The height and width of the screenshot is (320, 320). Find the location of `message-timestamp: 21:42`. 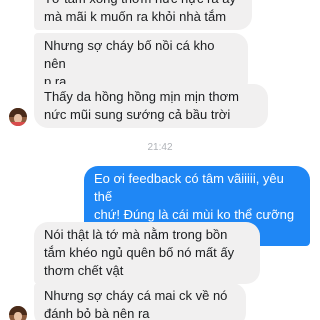

message-timestamp: 21:42 is located at coordinates (160, 147).